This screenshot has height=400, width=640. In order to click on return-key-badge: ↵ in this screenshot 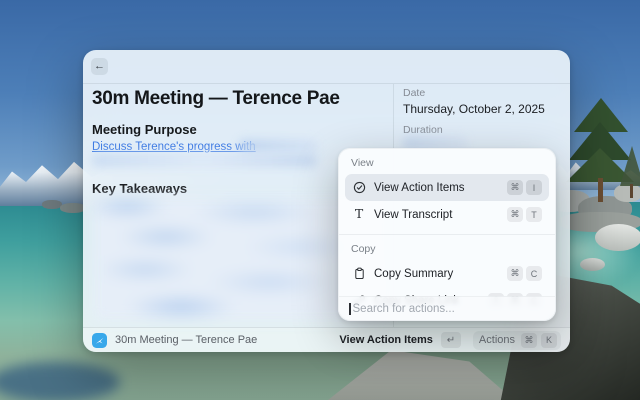, I will do `click(450, 340)`.